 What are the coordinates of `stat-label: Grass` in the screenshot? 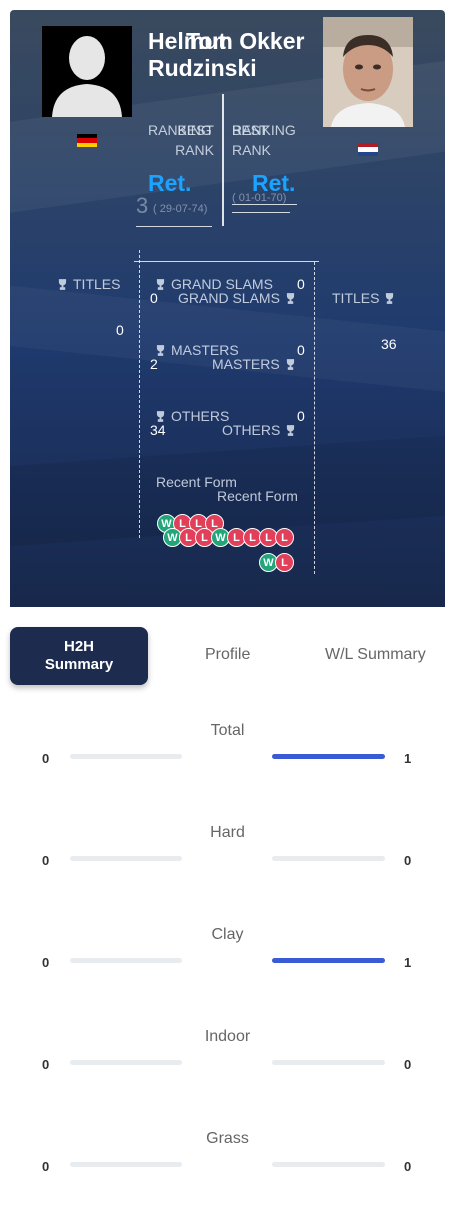 It's located at (227, 1138).